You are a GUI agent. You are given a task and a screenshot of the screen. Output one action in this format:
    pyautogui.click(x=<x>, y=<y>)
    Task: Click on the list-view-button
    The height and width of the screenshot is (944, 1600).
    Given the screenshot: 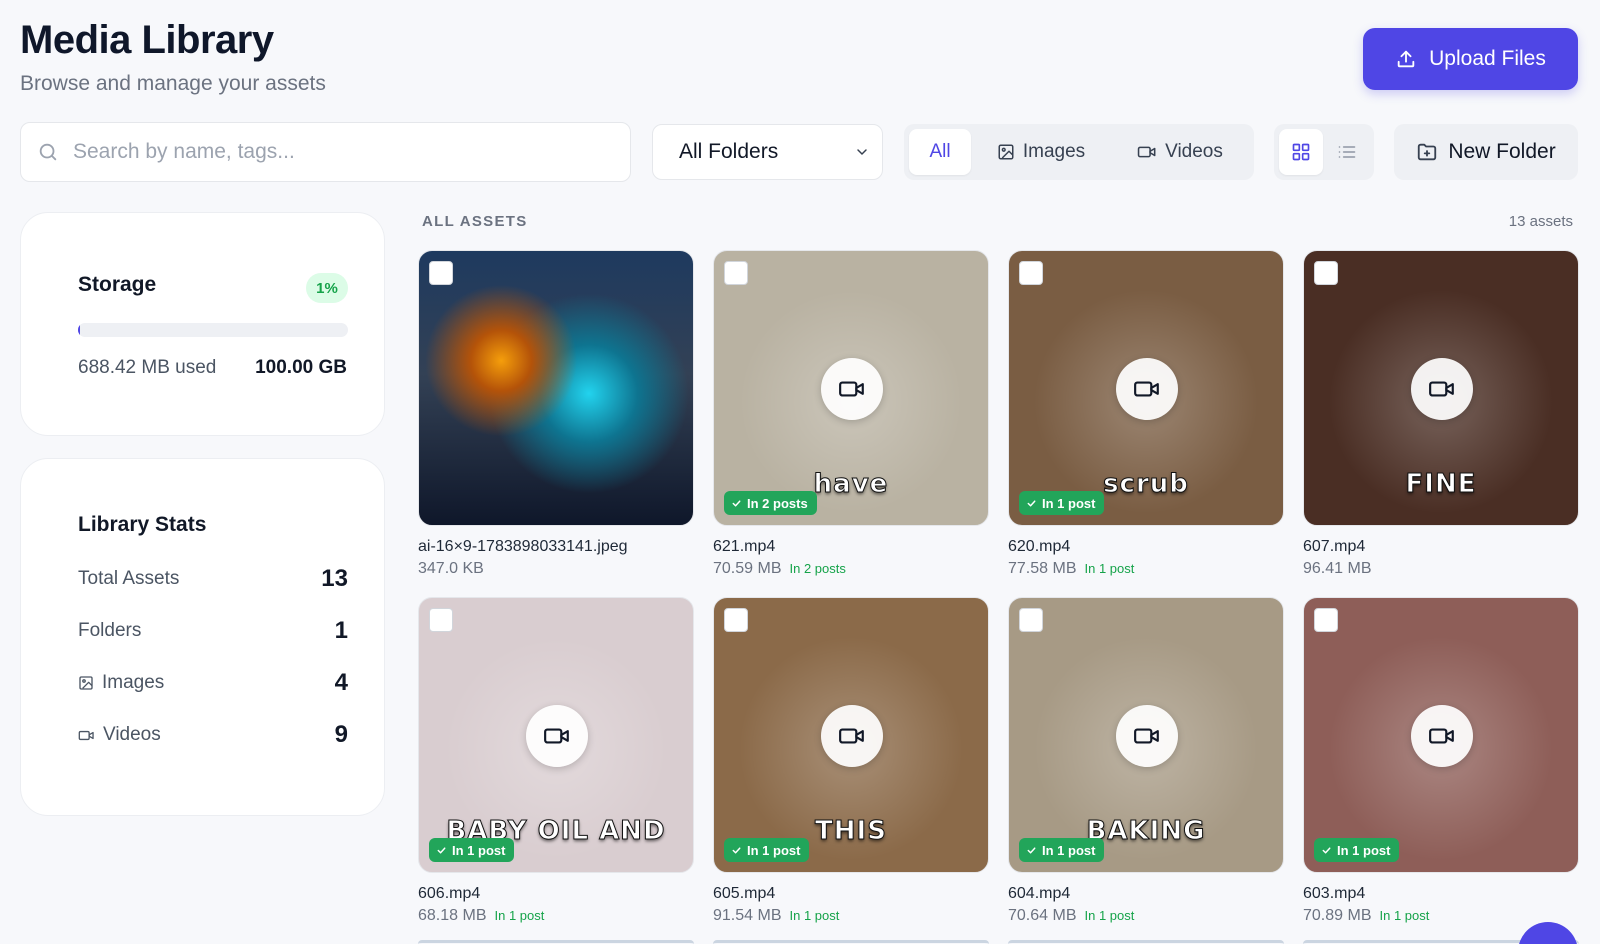 What is the action you would take?
    pyautogui.click(x=1347, y=152)
    